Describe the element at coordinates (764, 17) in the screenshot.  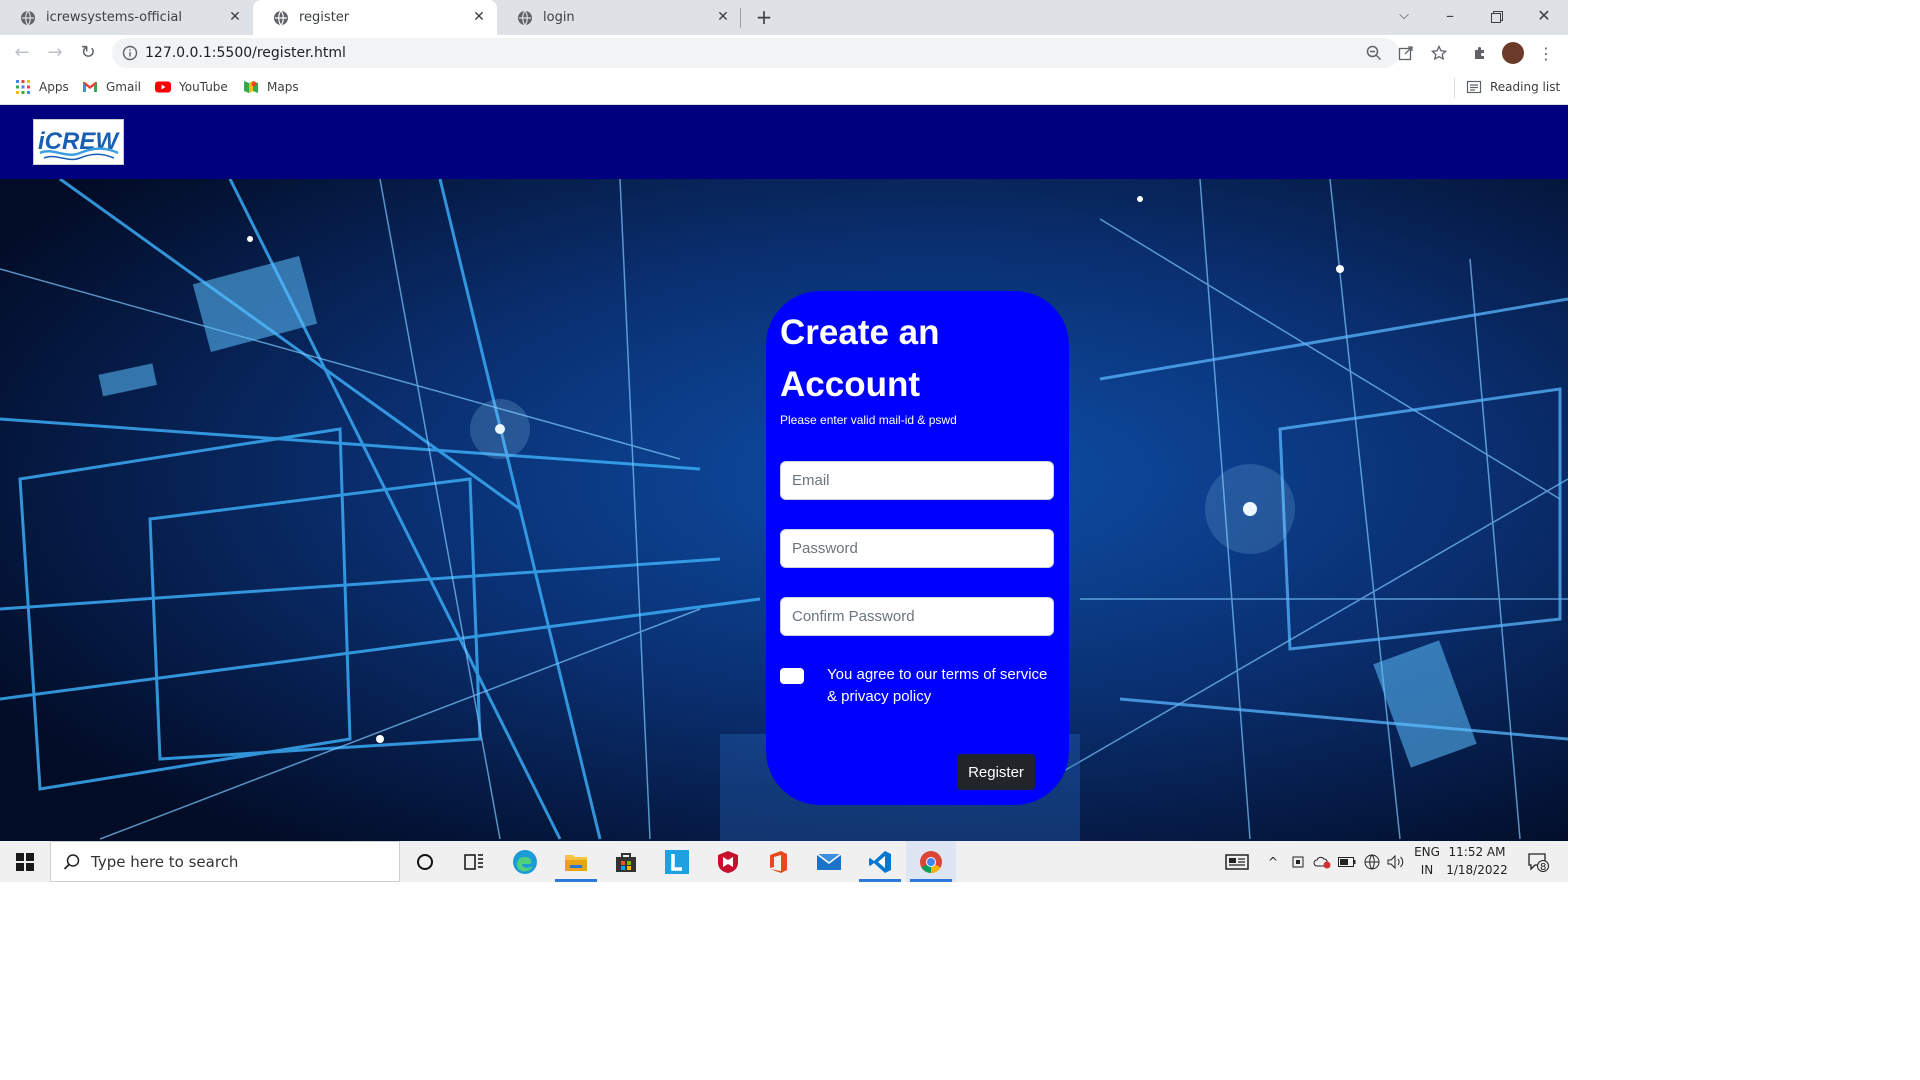
I see `new-tab-plus-icon: +` at that location.